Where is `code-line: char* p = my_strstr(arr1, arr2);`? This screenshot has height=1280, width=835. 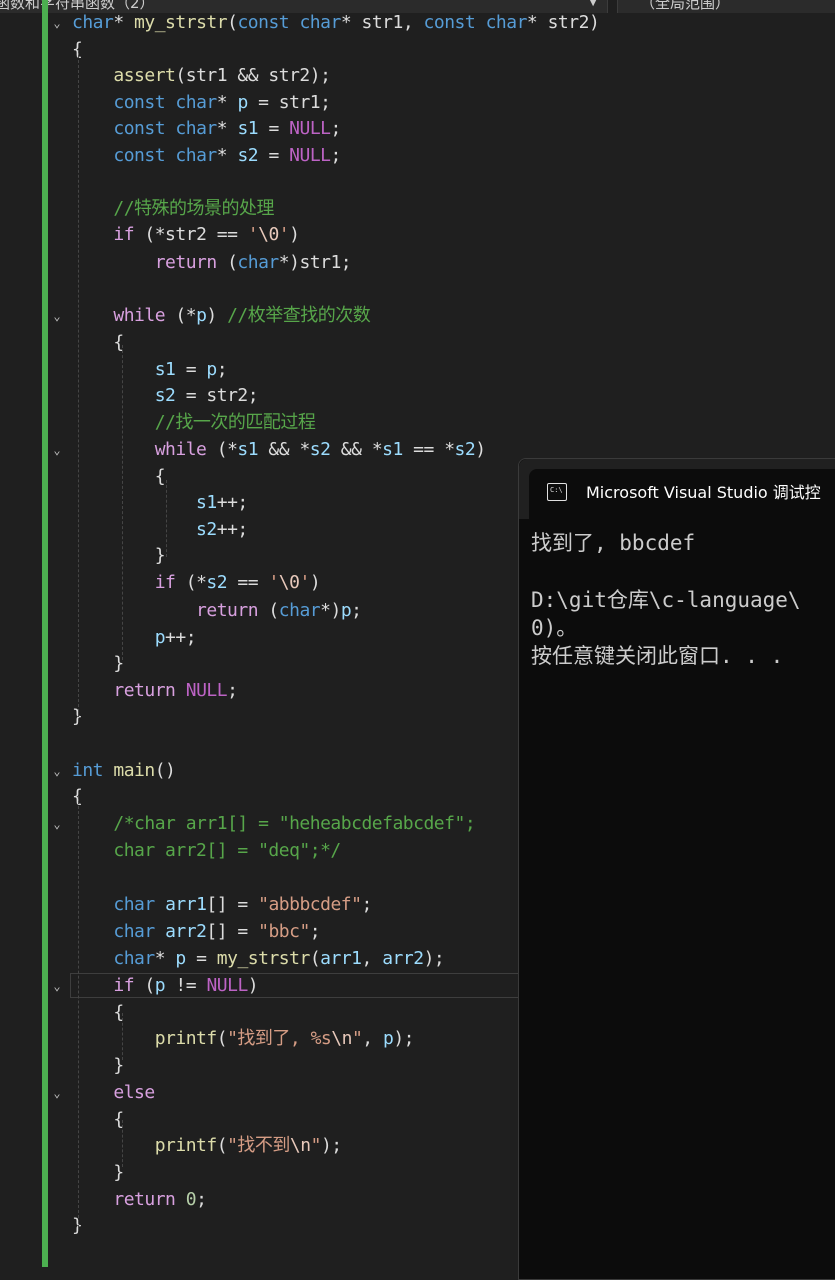
code-line: char* p = my_strstr(arr1, arr2); is located at coordinates (258, 959).